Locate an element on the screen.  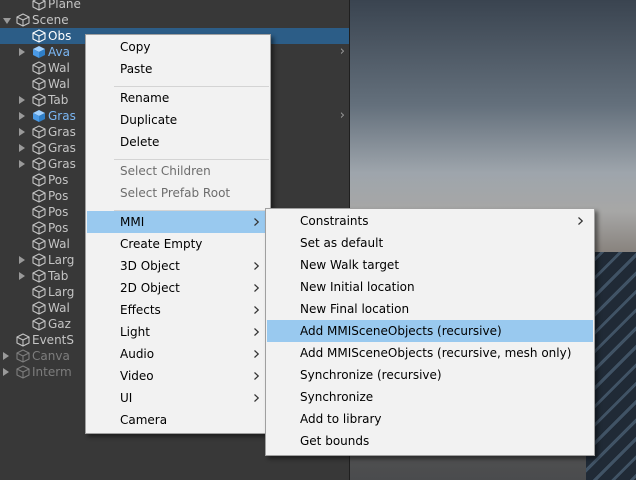
menu-item: Video is located at coordinates (178, 376).